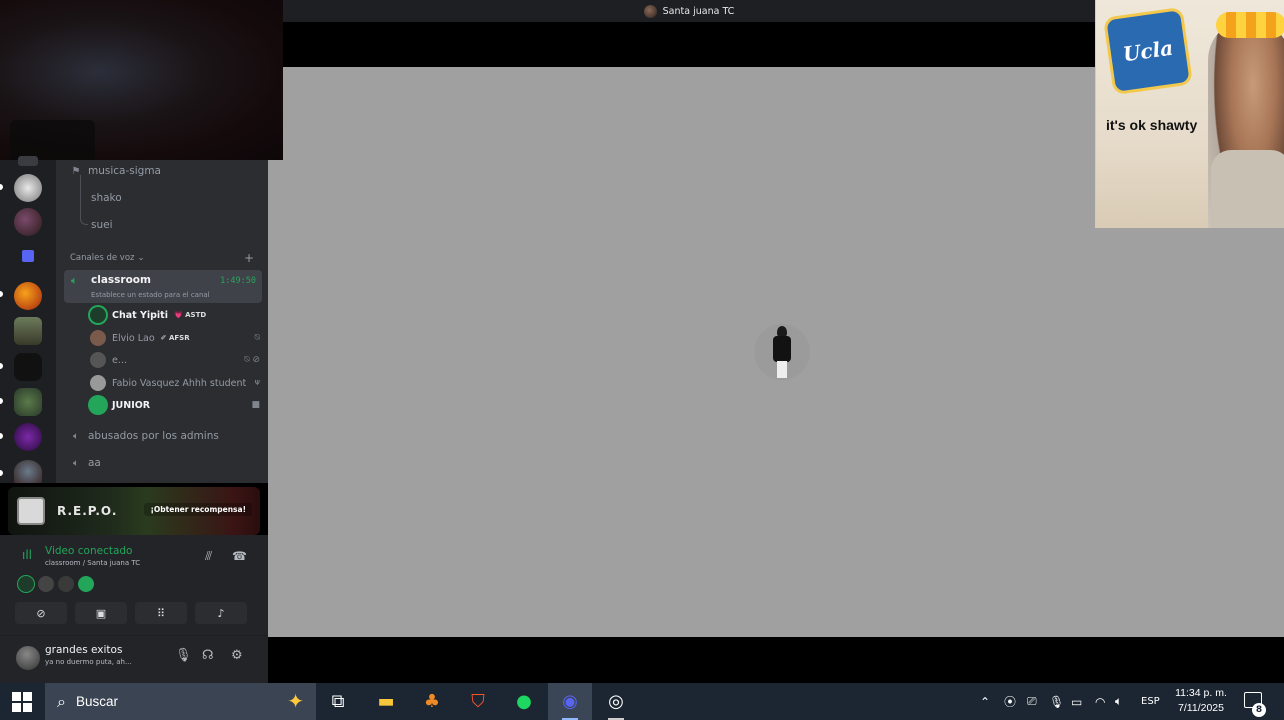 This screenshot has width=1284, height=720. Describe the element at coordinates (1100, 701) in the screenshot. I see `wifi-icon: ◠` at that location.